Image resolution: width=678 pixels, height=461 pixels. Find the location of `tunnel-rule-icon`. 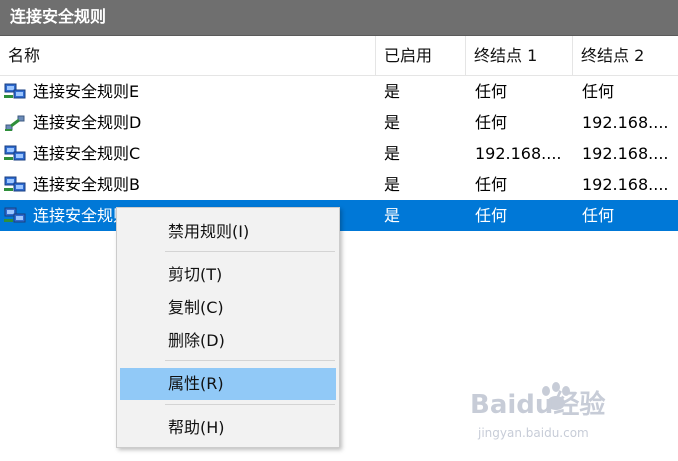

tunnel-rule-icon is located at coordinates (15, 123).